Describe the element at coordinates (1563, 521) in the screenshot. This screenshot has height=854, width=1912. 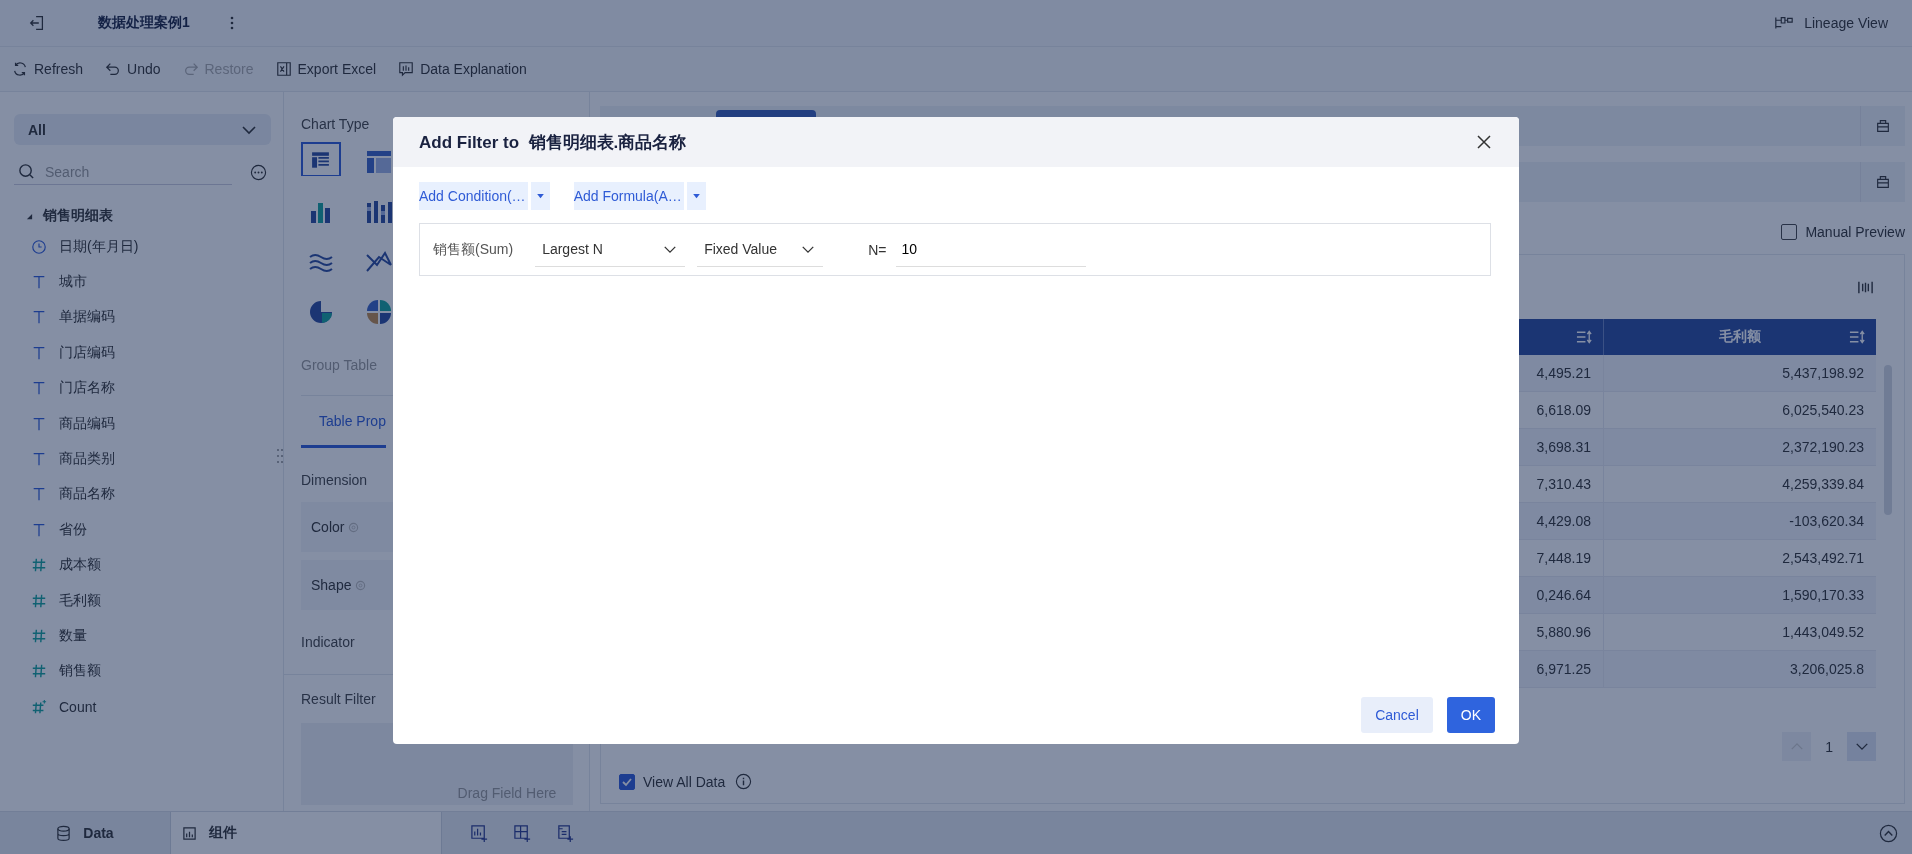
I see `table-cell: 4,429.08` at that location.